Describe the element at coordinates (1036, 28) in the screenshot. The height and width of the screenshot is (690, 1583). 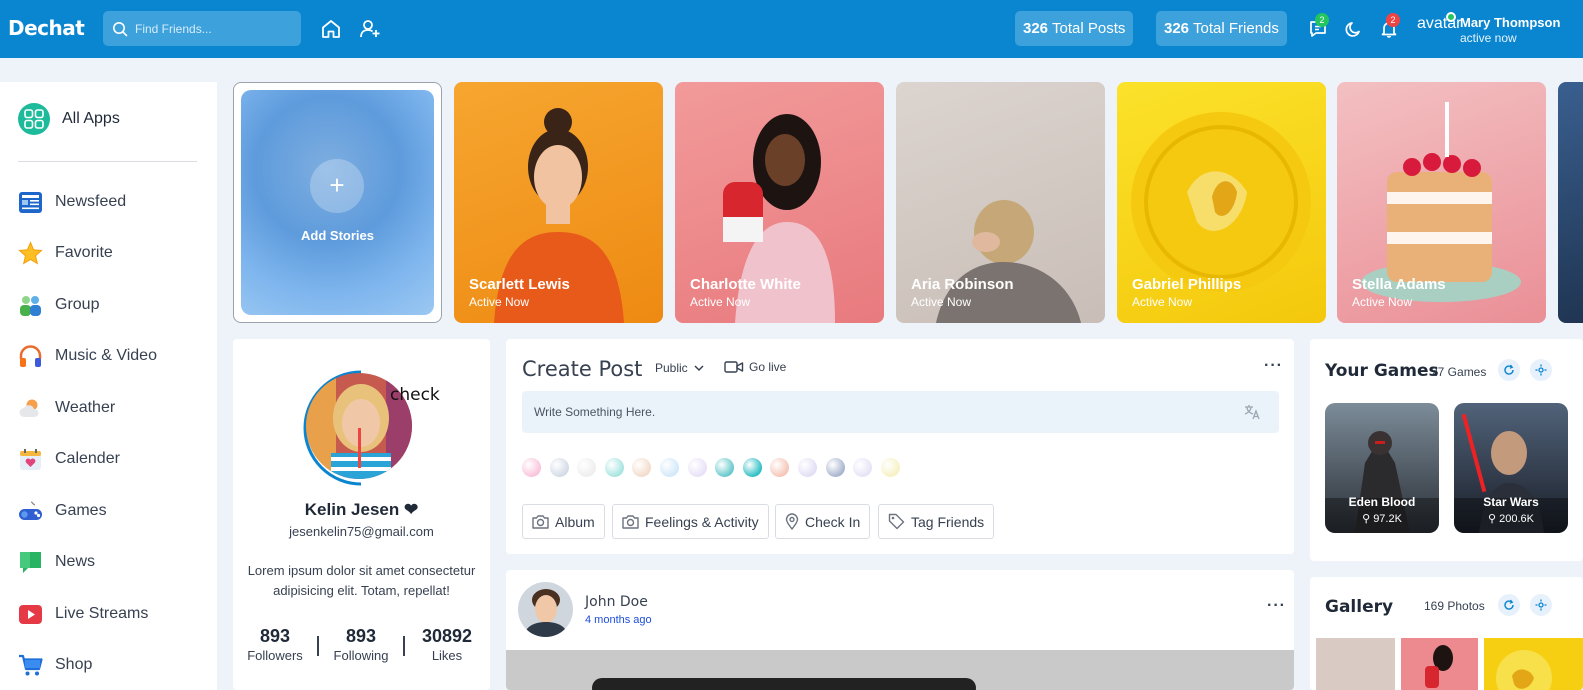
I see `total-posts-count: 326` at that location.